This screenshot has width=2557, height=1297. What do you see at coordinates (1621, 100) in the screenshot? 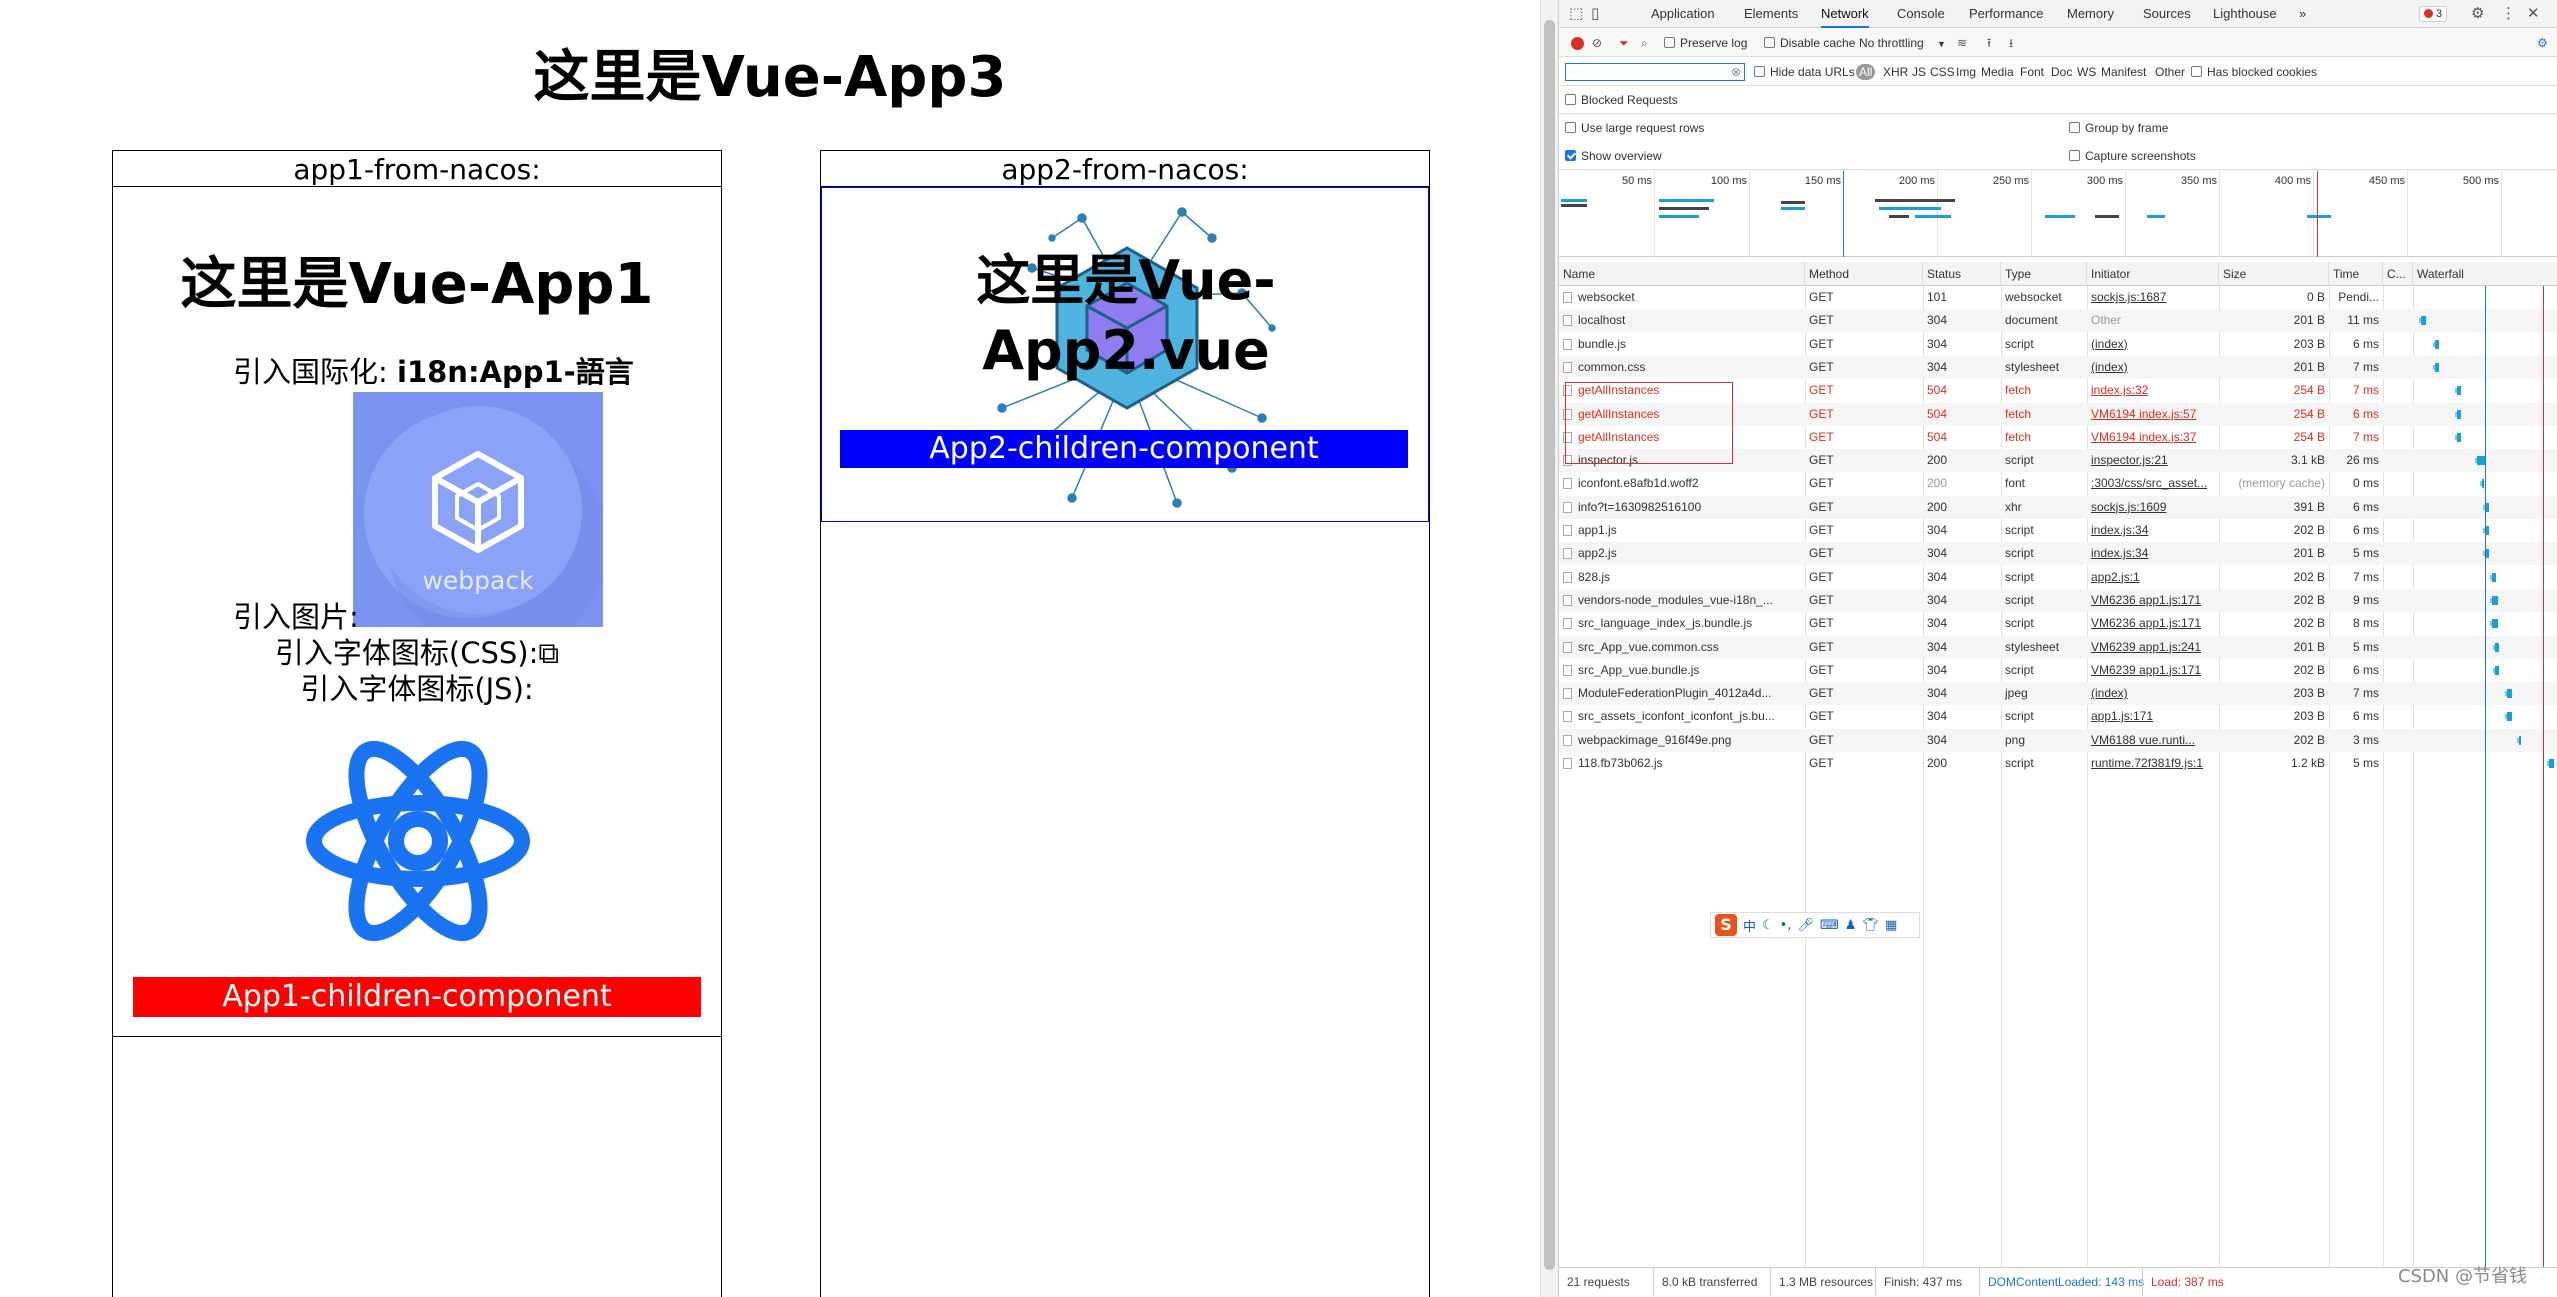
I see `blocked-requests-checkbox: Blocked Requests` at bounding box center [1621, 100].